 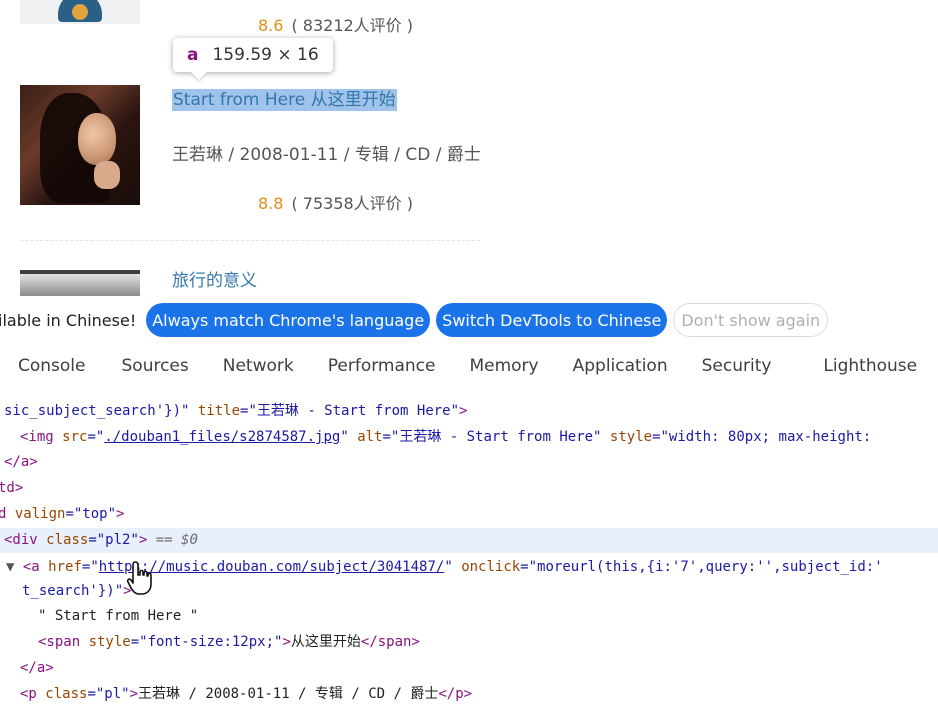 I want to click on infobar-message: ilable in Chinese!, so click(x=68, y=320).